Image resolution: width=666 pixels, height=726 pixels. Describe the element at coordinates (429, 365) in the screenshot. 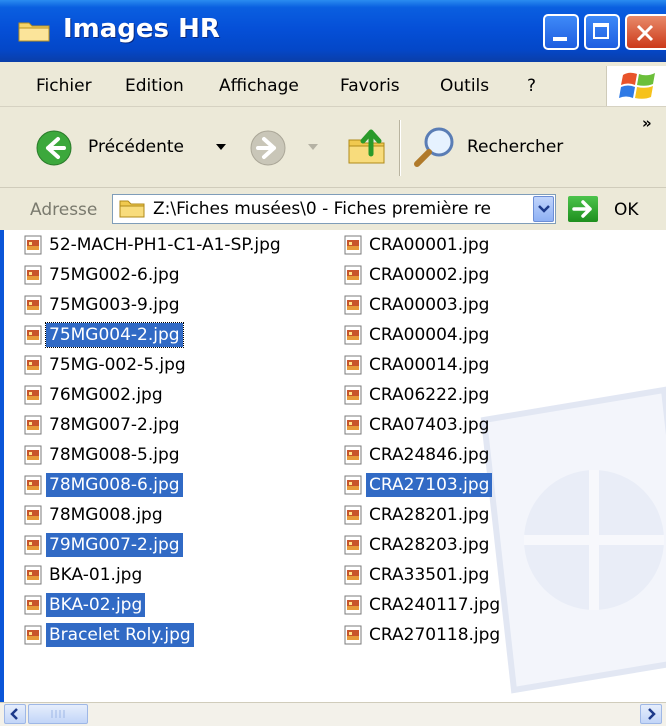

I see `file-name: CRA00014.jpg` at that location.